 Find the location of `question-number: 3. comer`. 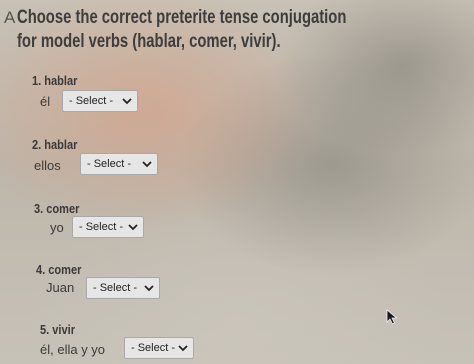

question-number: 3. comer is located at coordinates (57, 208).